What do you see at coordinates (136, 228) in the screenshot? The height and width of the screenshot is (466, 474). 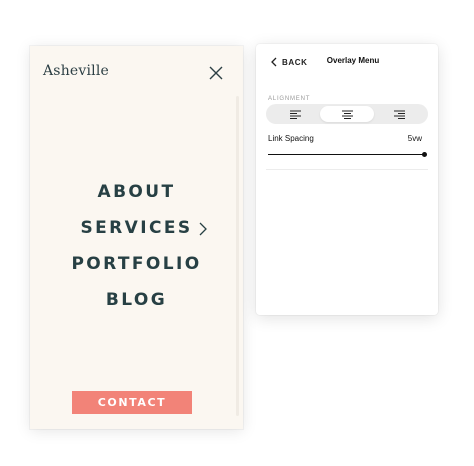 I see `menu-item-label: SERVICES` at bounding box center [136, 228].